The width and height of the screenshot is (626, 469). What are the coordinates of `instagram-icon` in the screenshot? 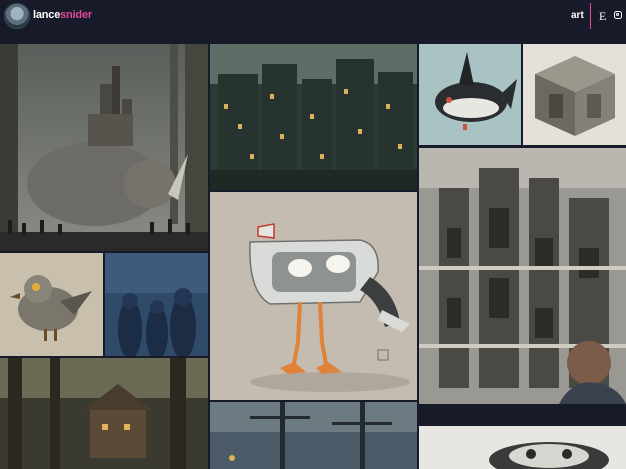 It's located at (618, 15).